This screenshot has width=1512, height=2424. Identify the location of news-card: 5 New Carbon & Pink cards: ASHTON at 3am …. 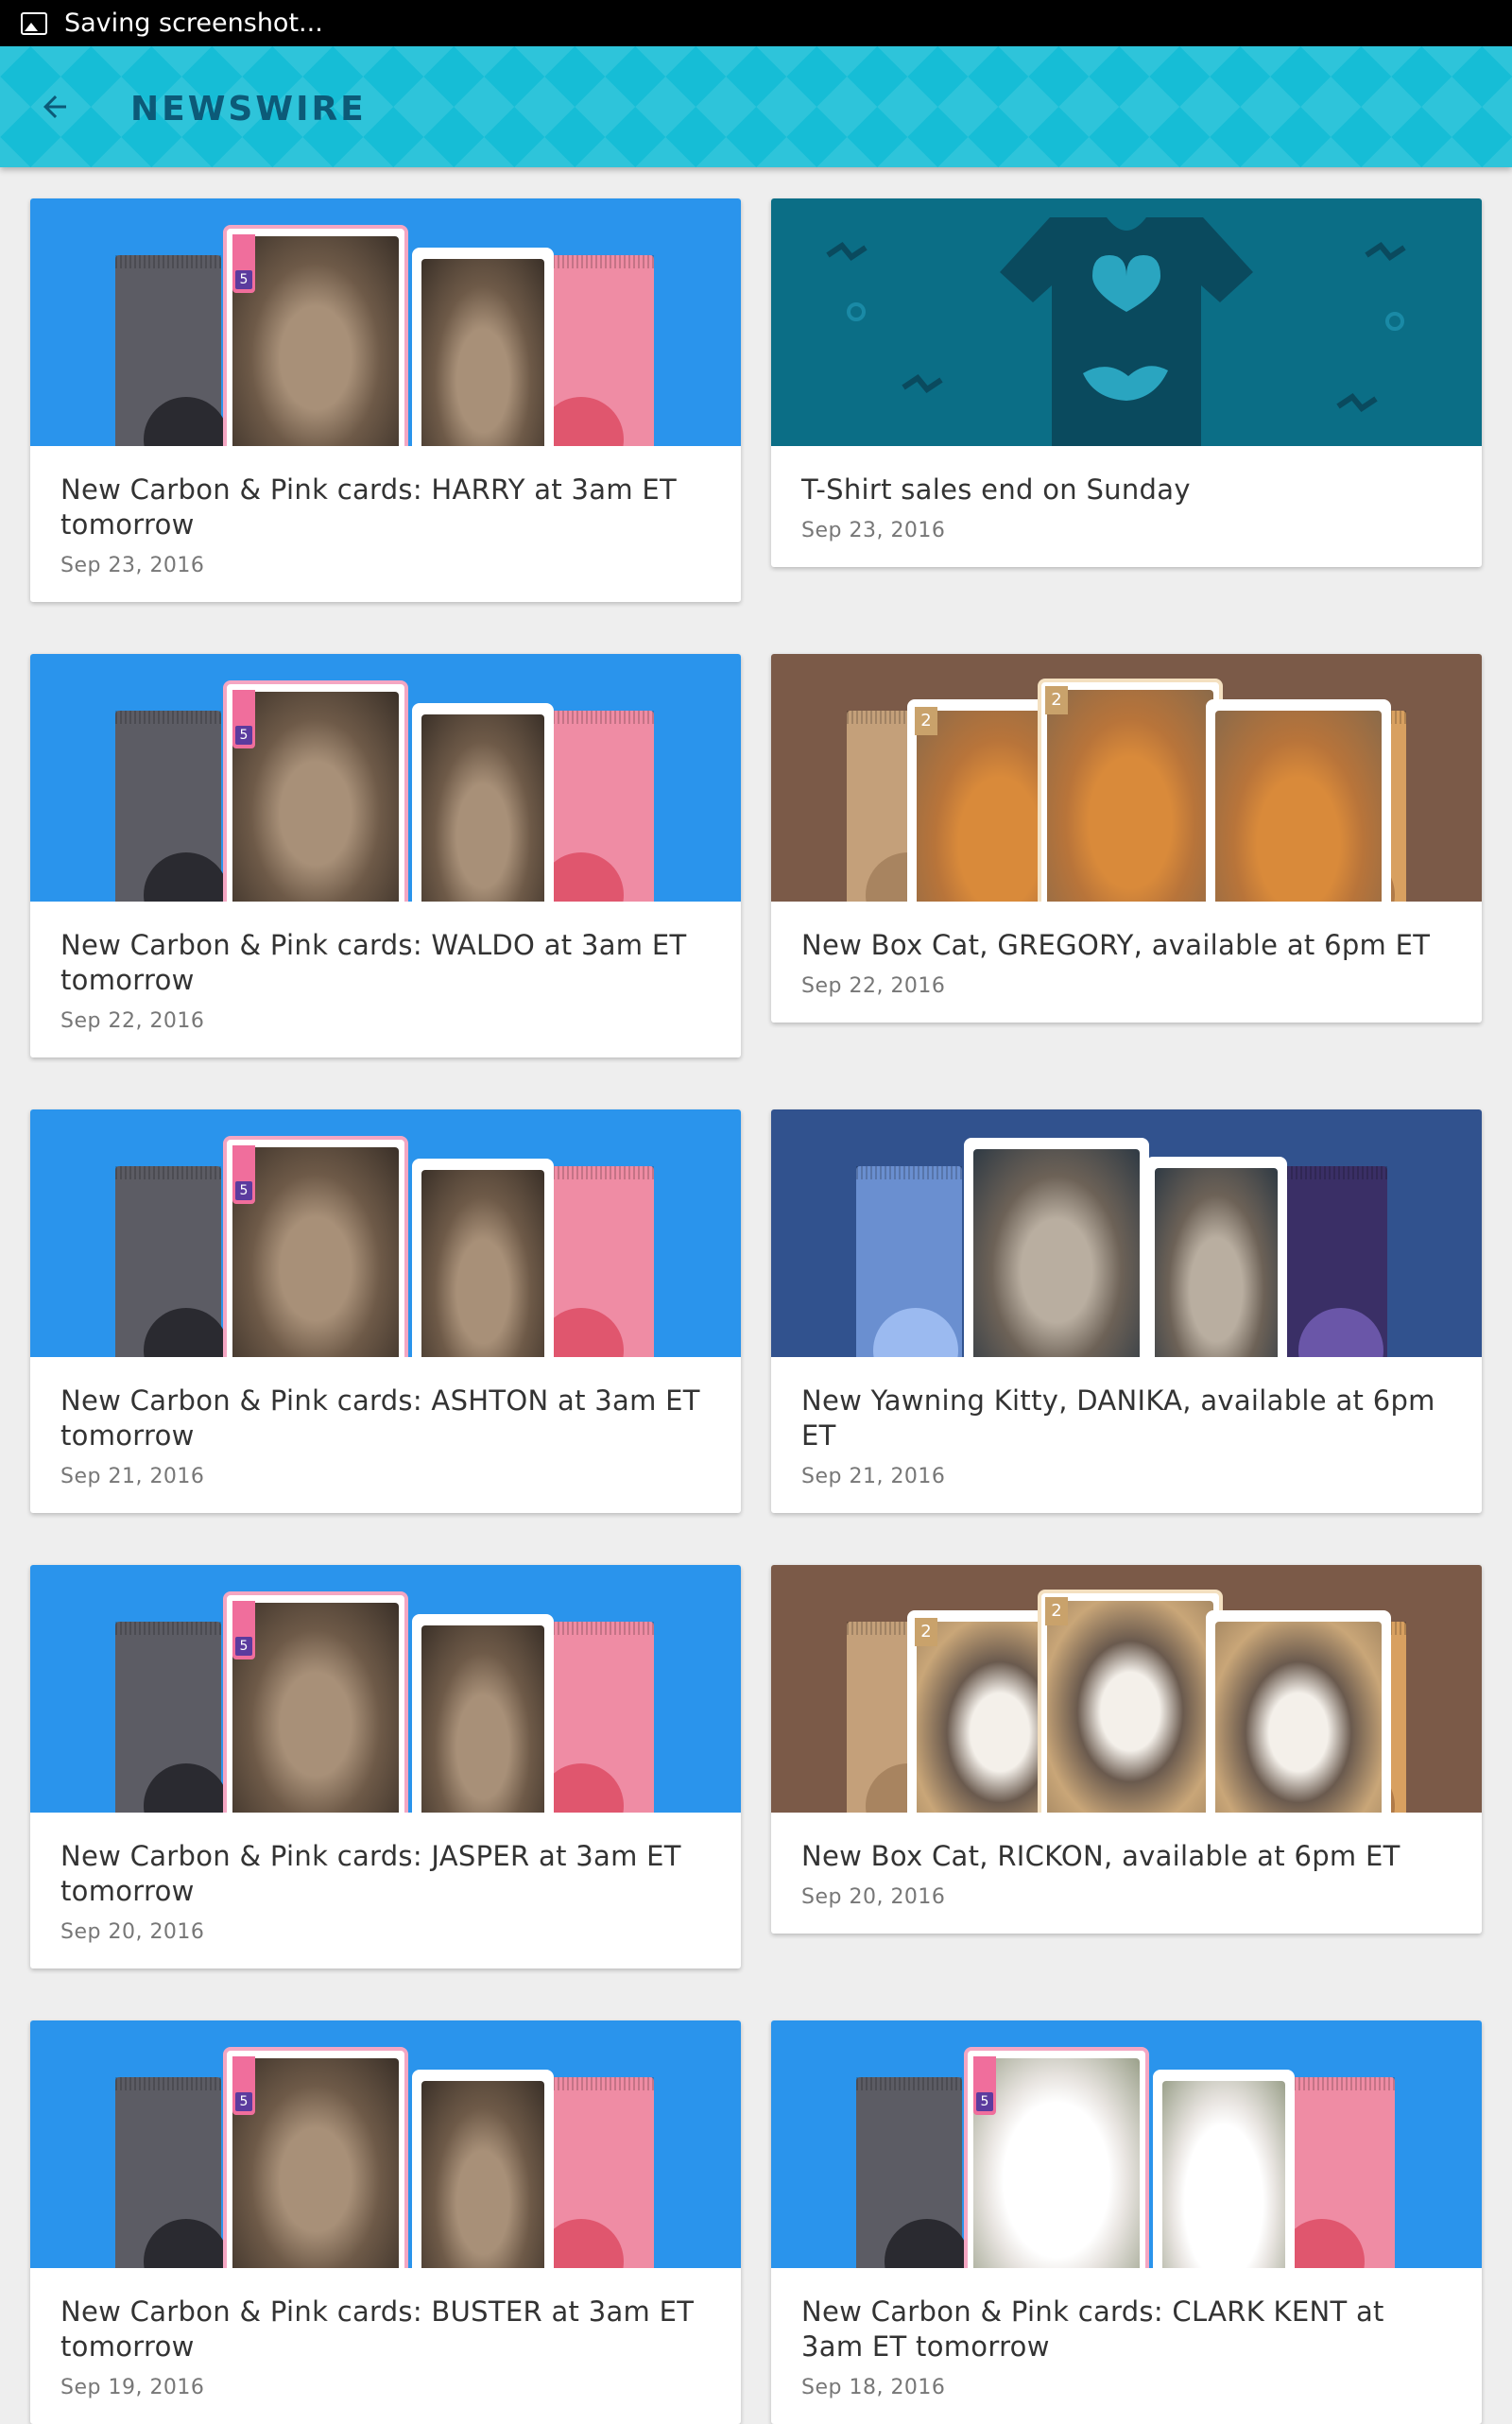
(385, 1311).